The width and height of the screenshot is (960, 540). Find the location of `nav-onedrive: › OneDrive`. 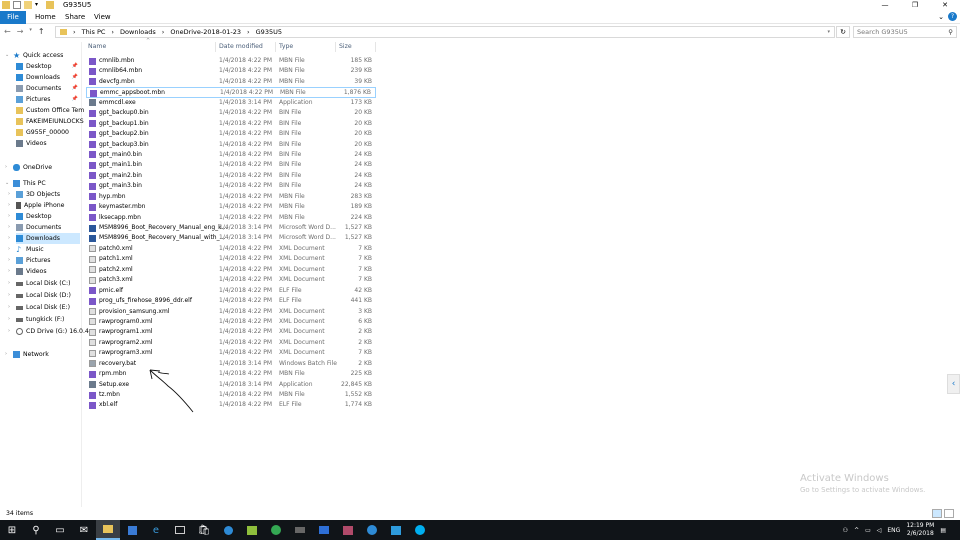

nav-onedrive: › OneDrive is located at coordinates (28, 167).